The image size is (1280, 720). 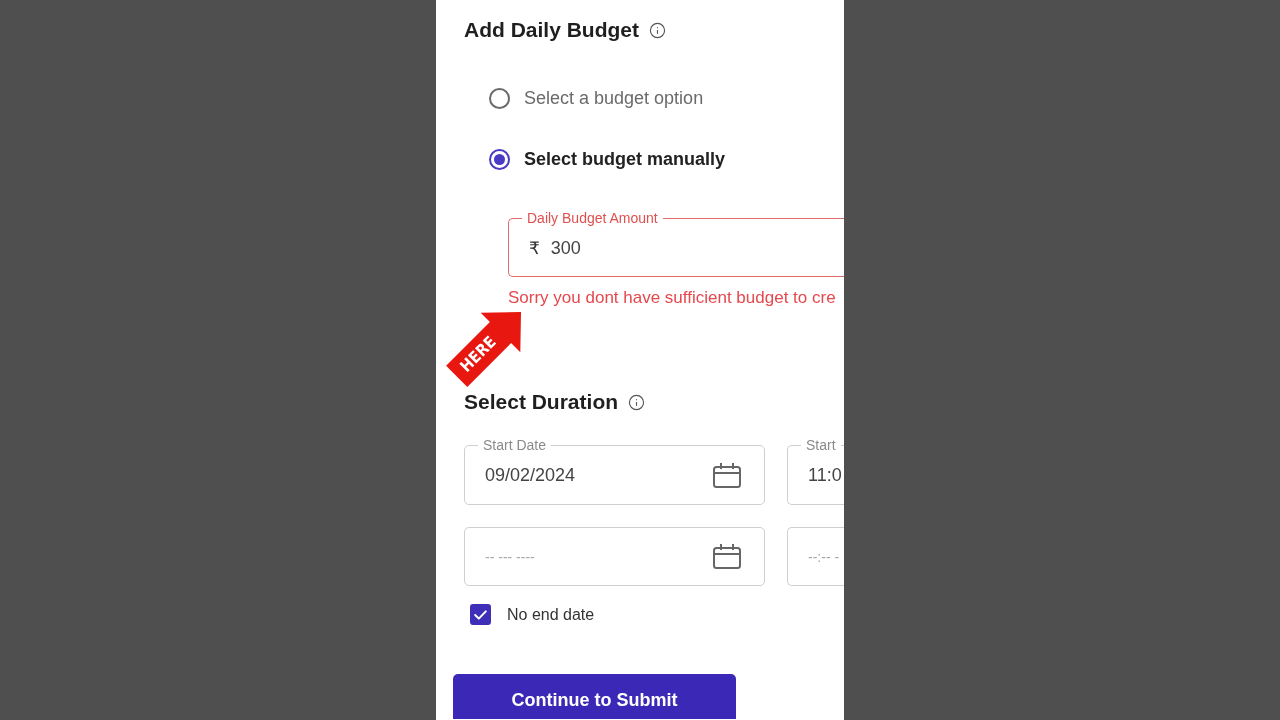 What do you see at coordinates (825, 475) in the screenshot?
I see `field-value: 11:0` at bounding box center [825, 475].